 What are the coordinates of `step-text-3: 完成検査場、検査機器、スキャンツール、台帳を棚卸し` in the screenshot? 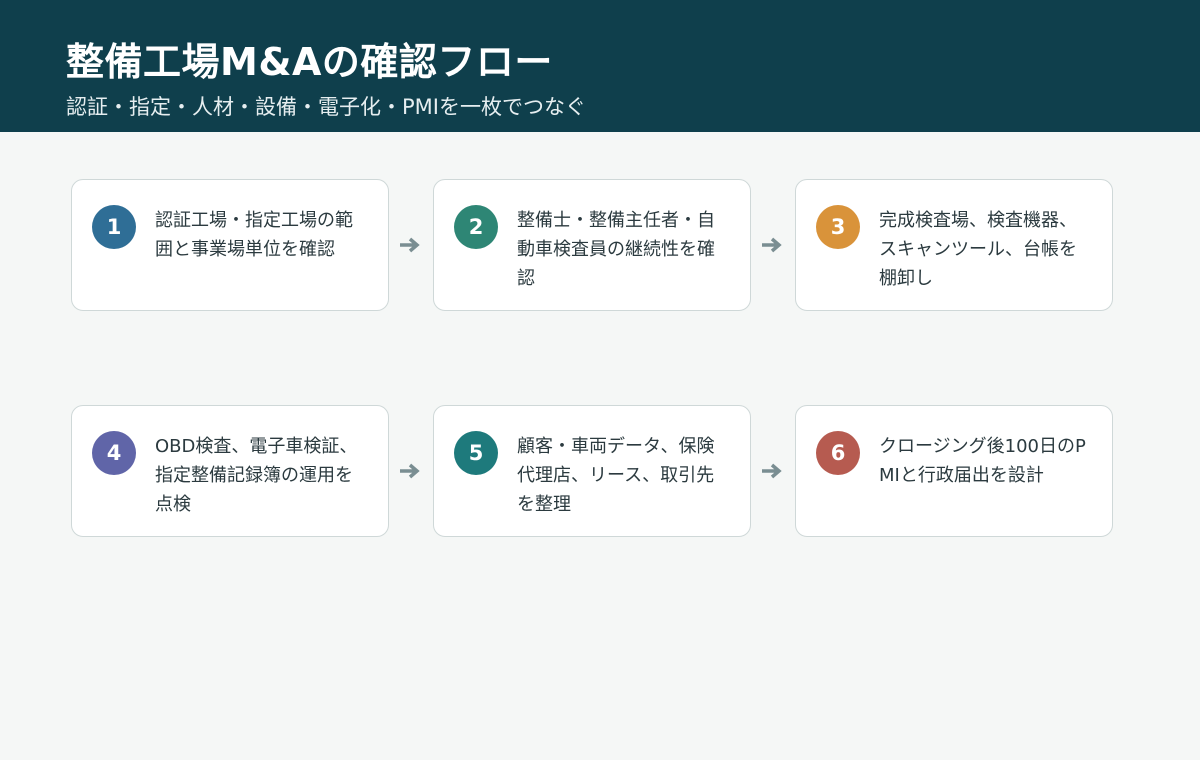 It's located at (978, 249).